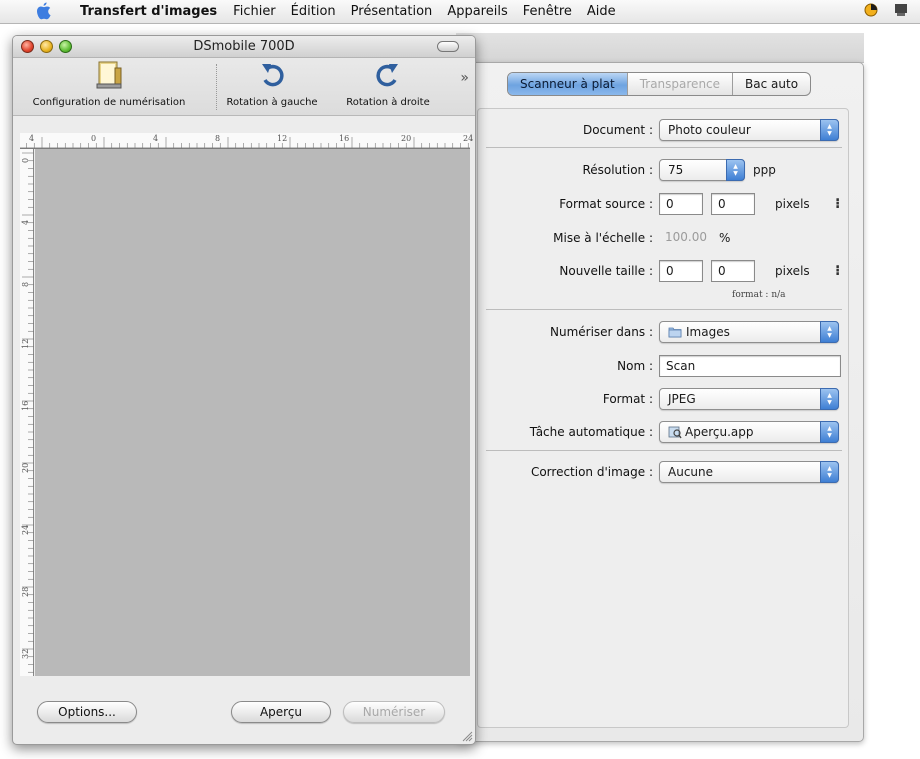  Describe the element at coordinates (25, 653) in the screenshot. I see `ruler-tick-label: 32` at that location.